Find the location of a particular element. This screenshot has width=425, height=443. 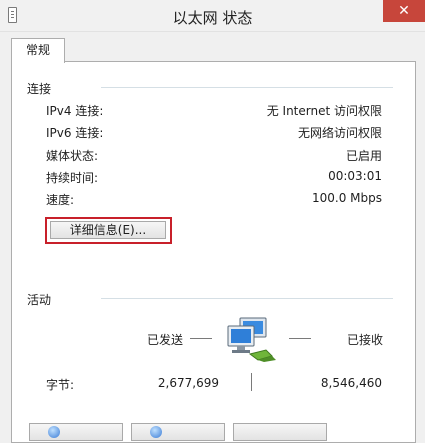

activity-group-divider is located at coordinates (247, 298).